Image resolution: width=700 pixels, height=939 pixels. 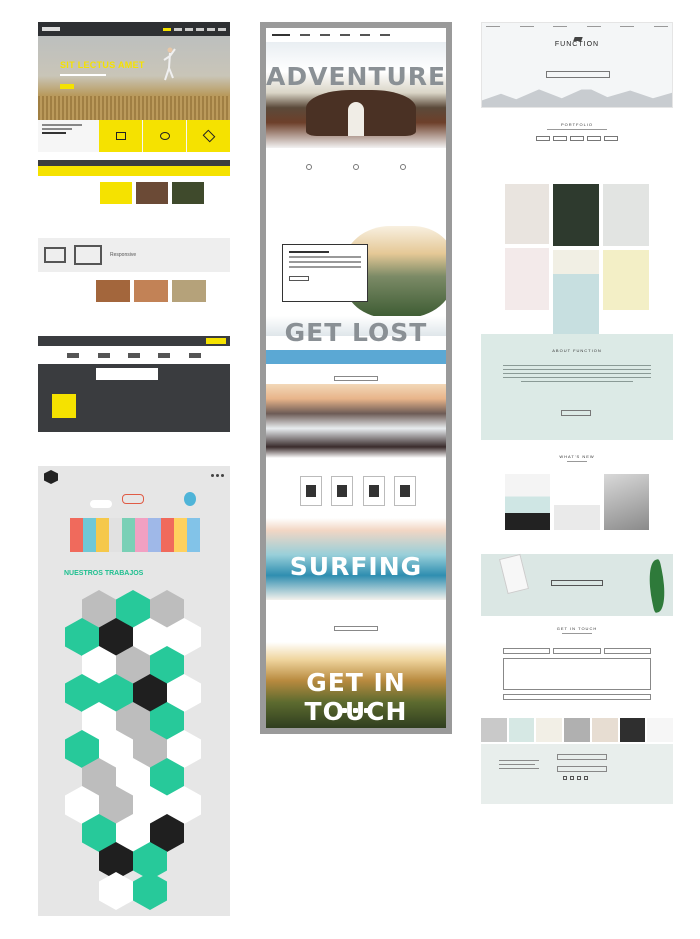 What do you see at coordinates (356, 164) in the screenshot?
I see `intro-section` at bounding box center [356, 164].